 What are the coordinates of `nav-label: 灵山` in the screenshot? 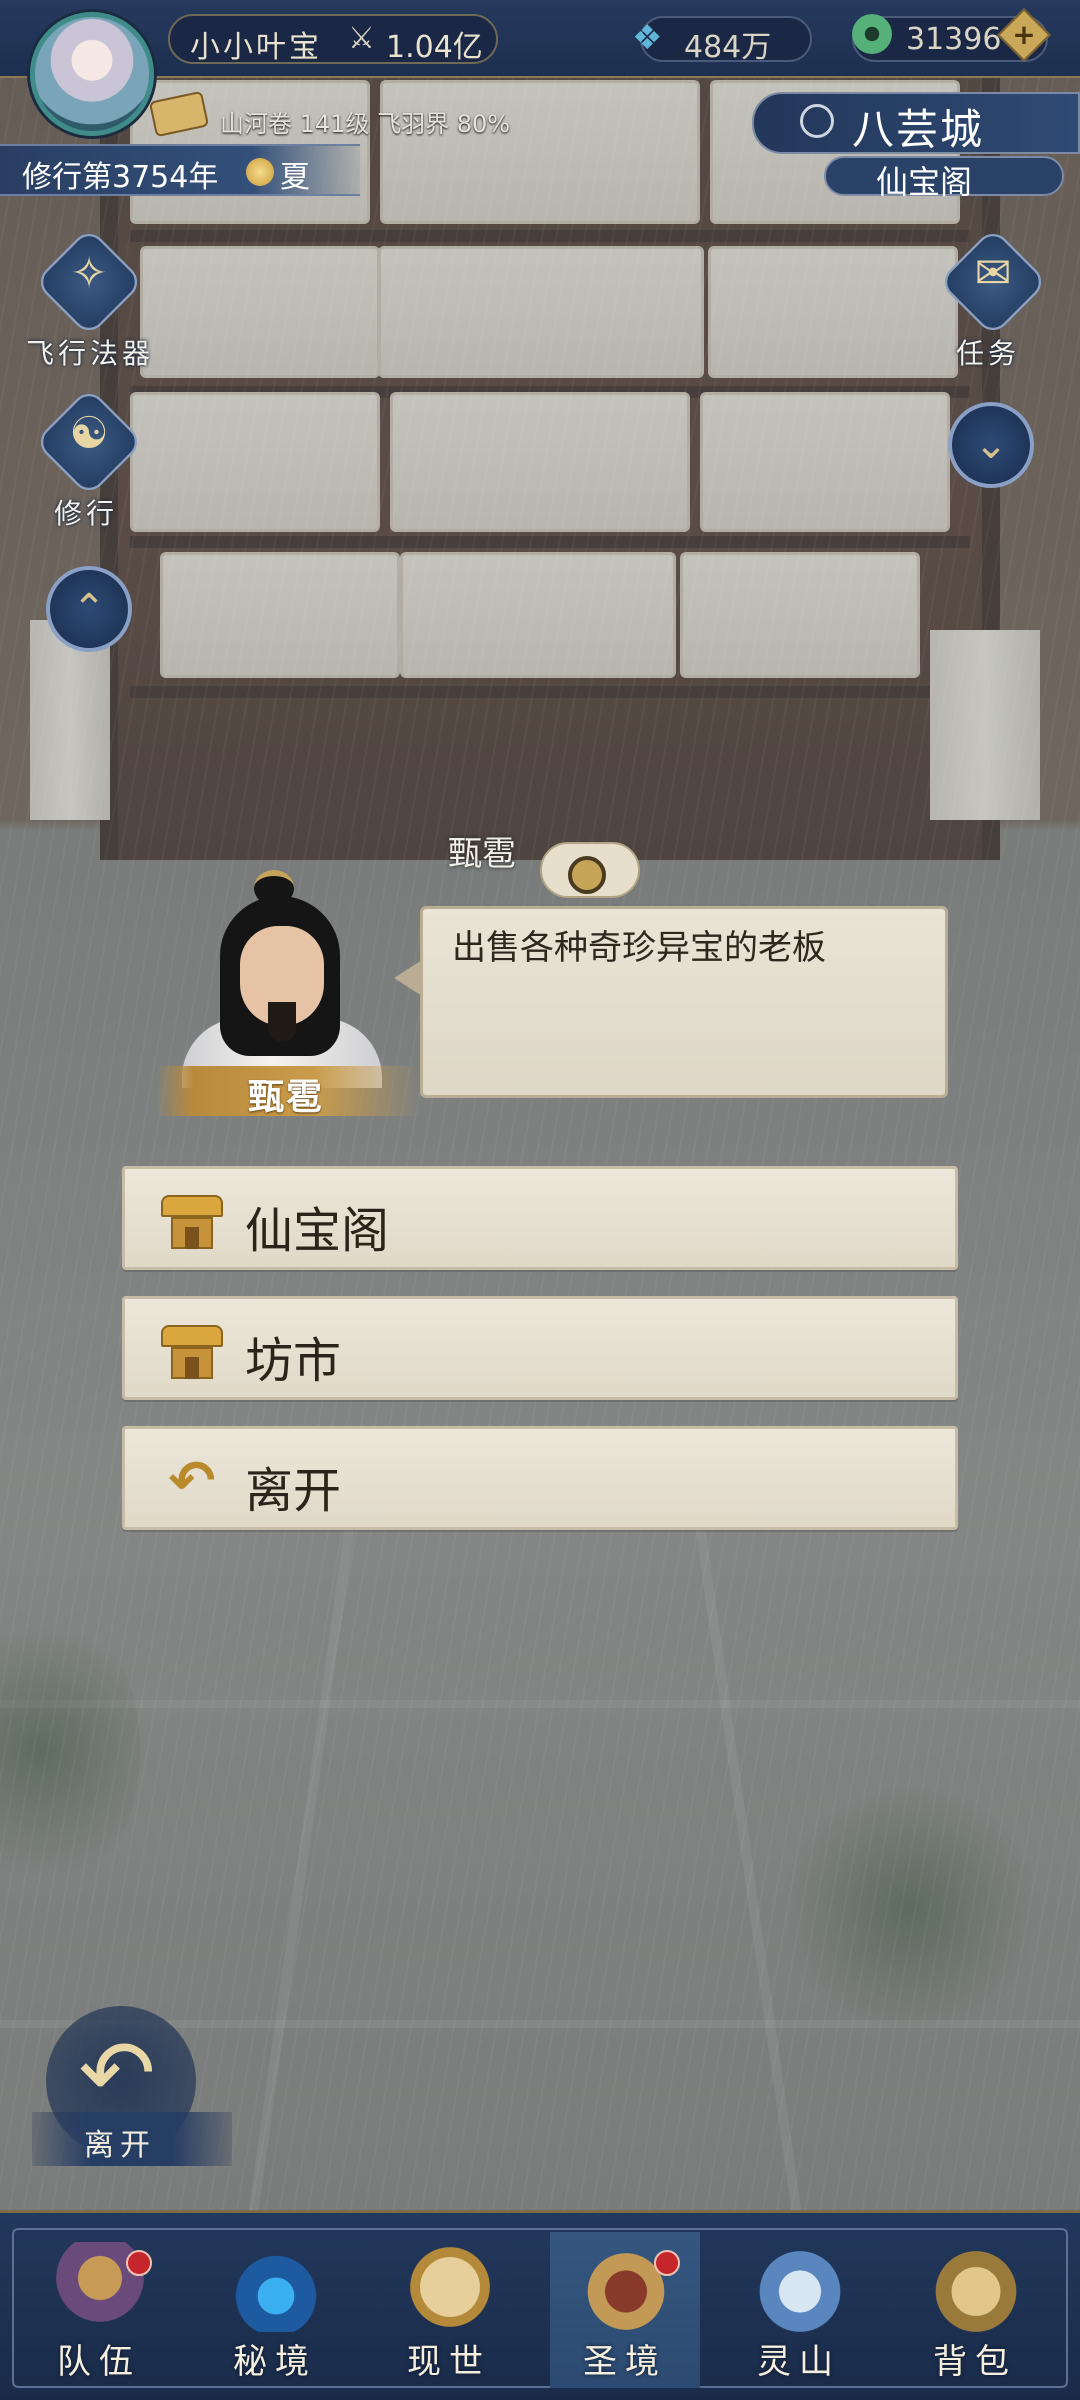 It's located at (799, 2362).